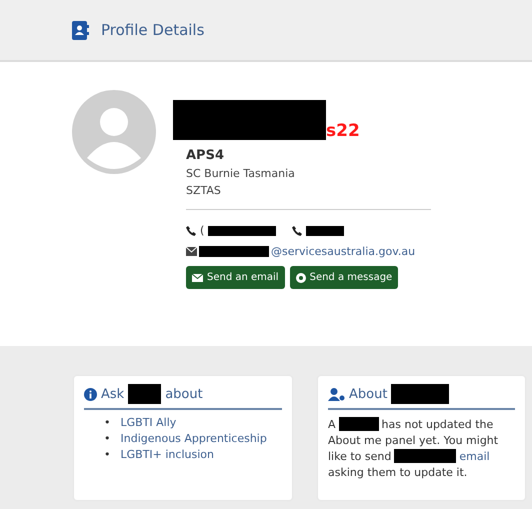  What do you see at coordinates (398, 472) in the screenshot?
I see `message-text: asking them to update it.` at bounding box center [398, 472].